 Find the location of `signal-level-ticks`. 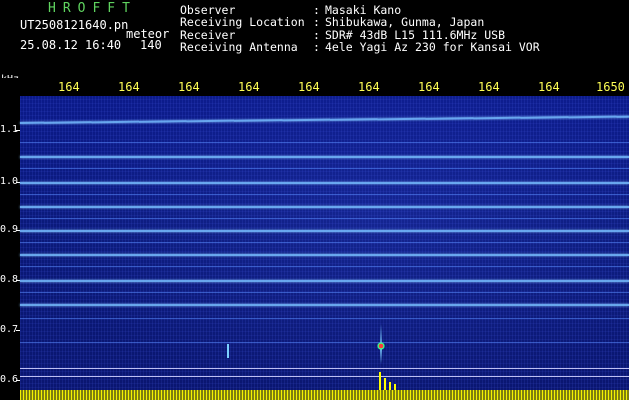

signal-level-ticks is located at coordinates (324, 395).